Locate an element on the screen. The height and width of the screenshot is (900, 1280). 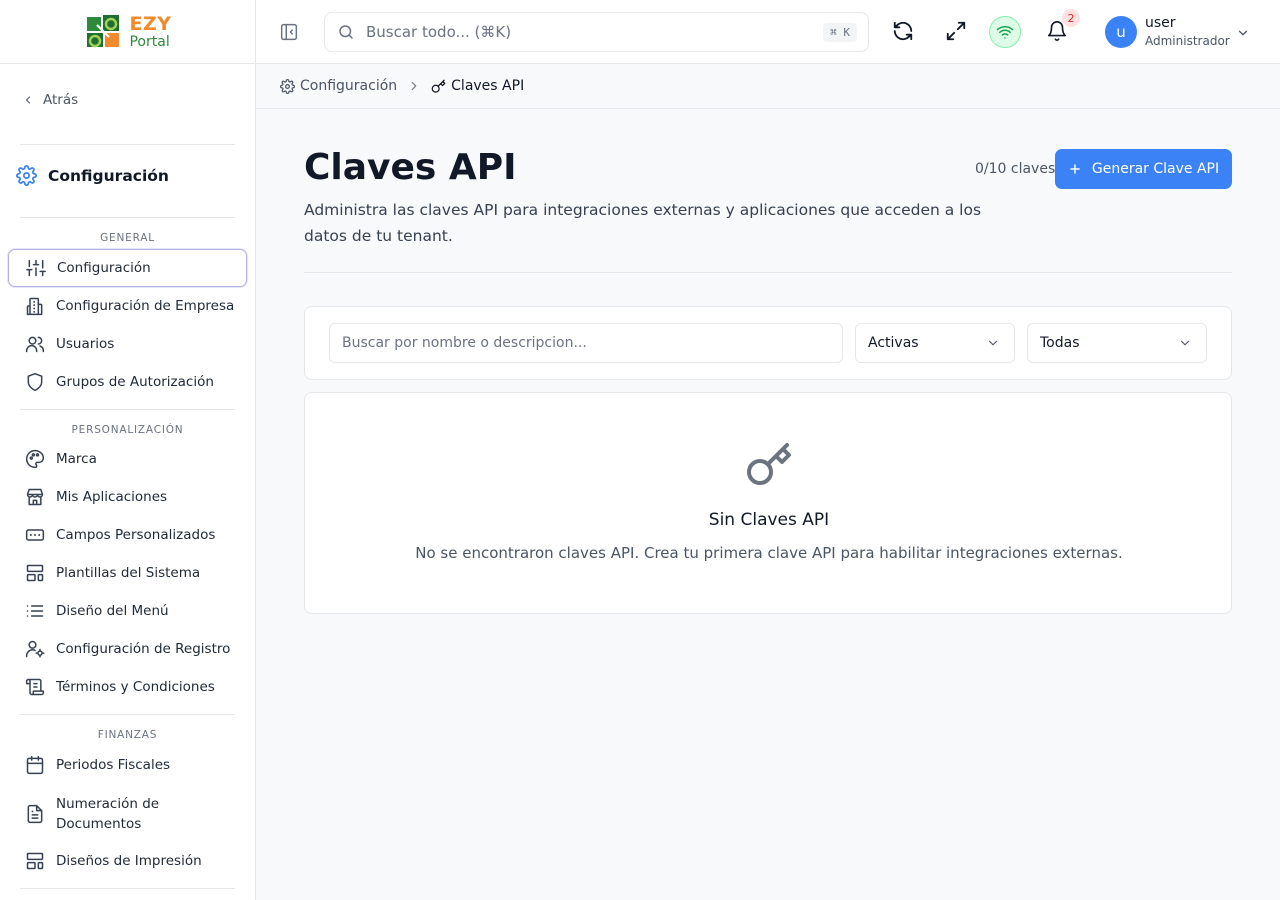
sidebar-item-grupos-autorizacion: Grupos de Autorización is located at coordinates (127, 382).